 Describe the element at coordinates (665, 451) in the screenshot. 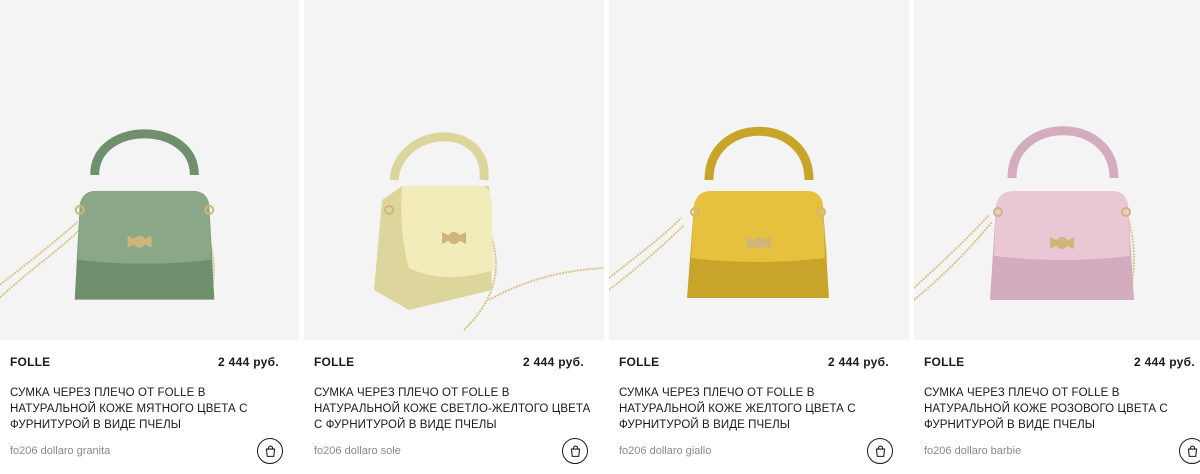

I see `sku-label: fo206 dollaro giallo` at that location.